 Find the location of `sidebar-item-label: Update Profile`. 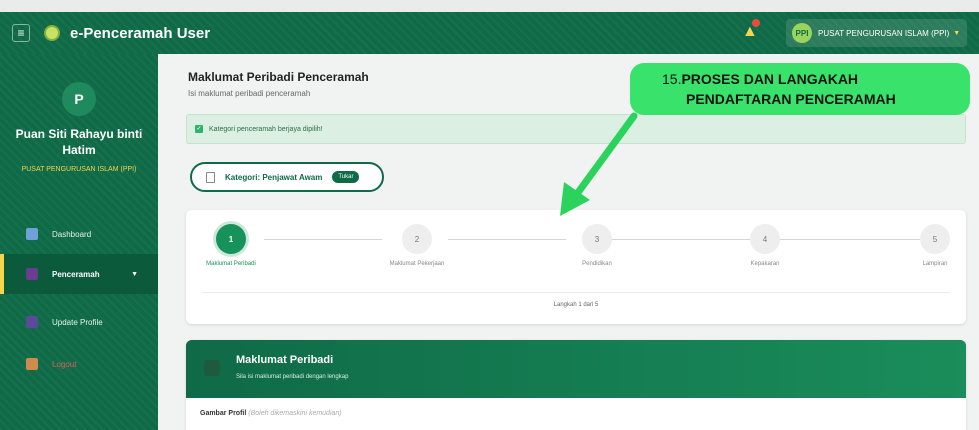

sidebar-item-label: Update Profile is located at coordinates (77, 322).